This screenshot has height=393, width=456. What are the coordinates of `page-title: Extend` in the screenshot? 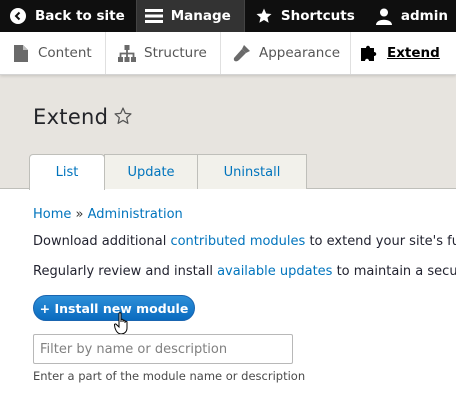 It's located at (71, 117).